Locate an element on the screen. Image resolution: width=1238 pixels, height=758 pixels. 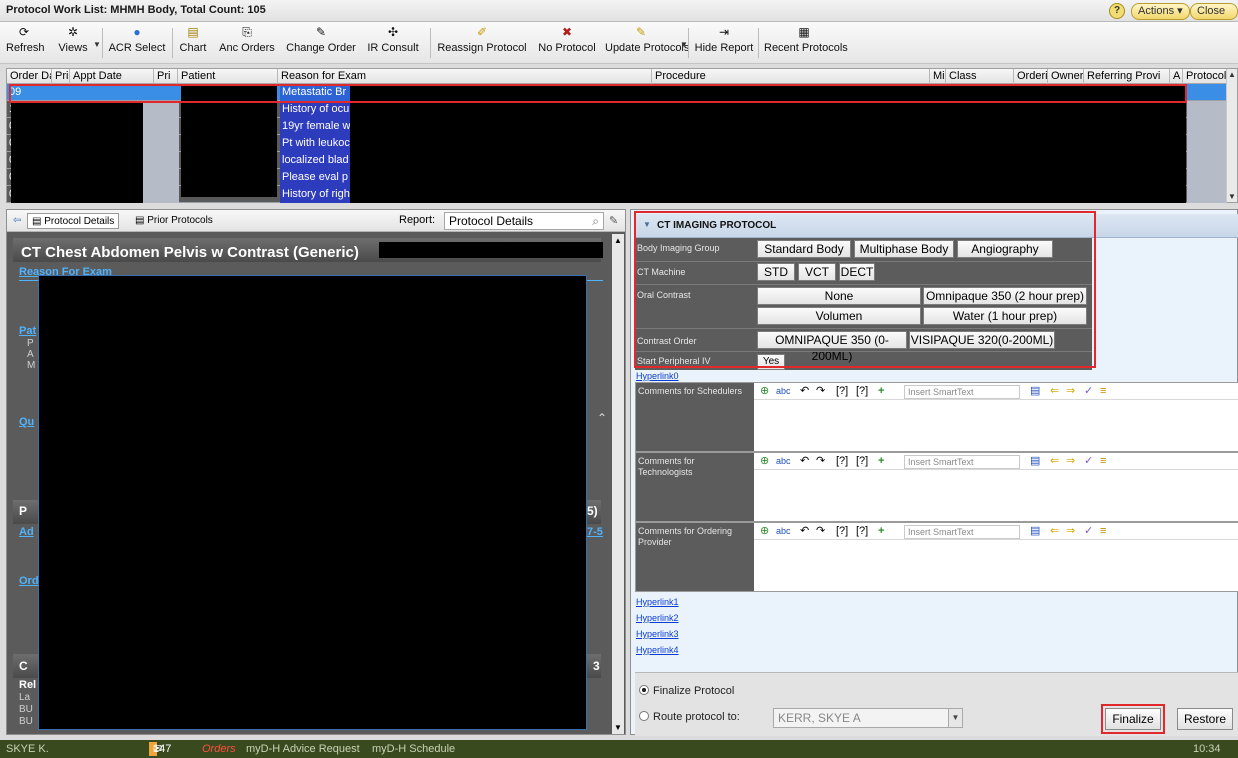
recent-protocols-button: ▦ Recent Protocols is located at coordinates (806, 43).